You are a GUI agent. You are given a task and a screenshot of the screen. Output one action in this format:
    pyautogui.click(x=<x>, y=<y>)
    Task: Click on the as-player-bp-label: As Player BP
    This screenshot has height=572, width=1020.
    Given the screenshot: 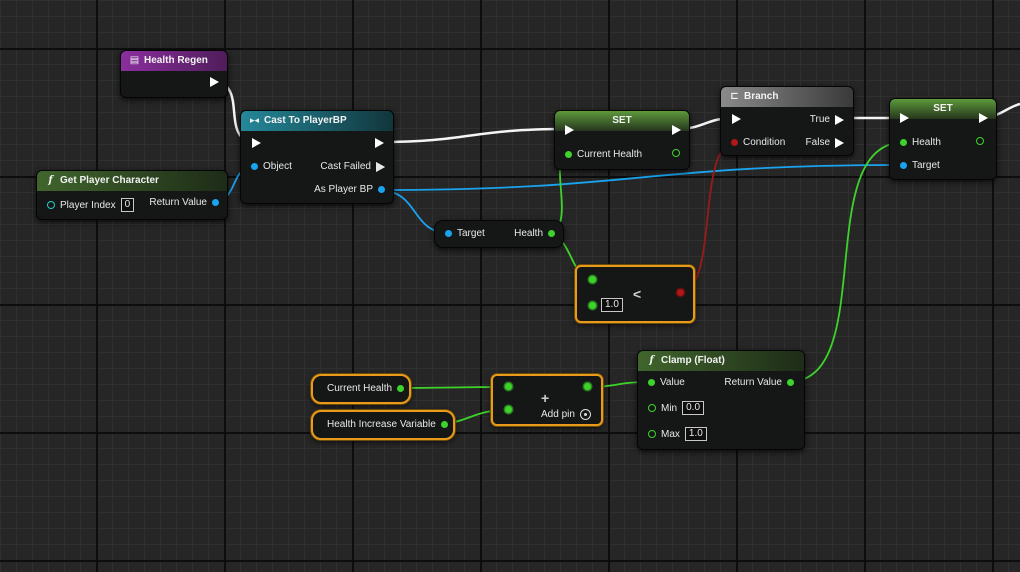 What is the action you would take?
    pyautogui.click(x=343, y=189)
    